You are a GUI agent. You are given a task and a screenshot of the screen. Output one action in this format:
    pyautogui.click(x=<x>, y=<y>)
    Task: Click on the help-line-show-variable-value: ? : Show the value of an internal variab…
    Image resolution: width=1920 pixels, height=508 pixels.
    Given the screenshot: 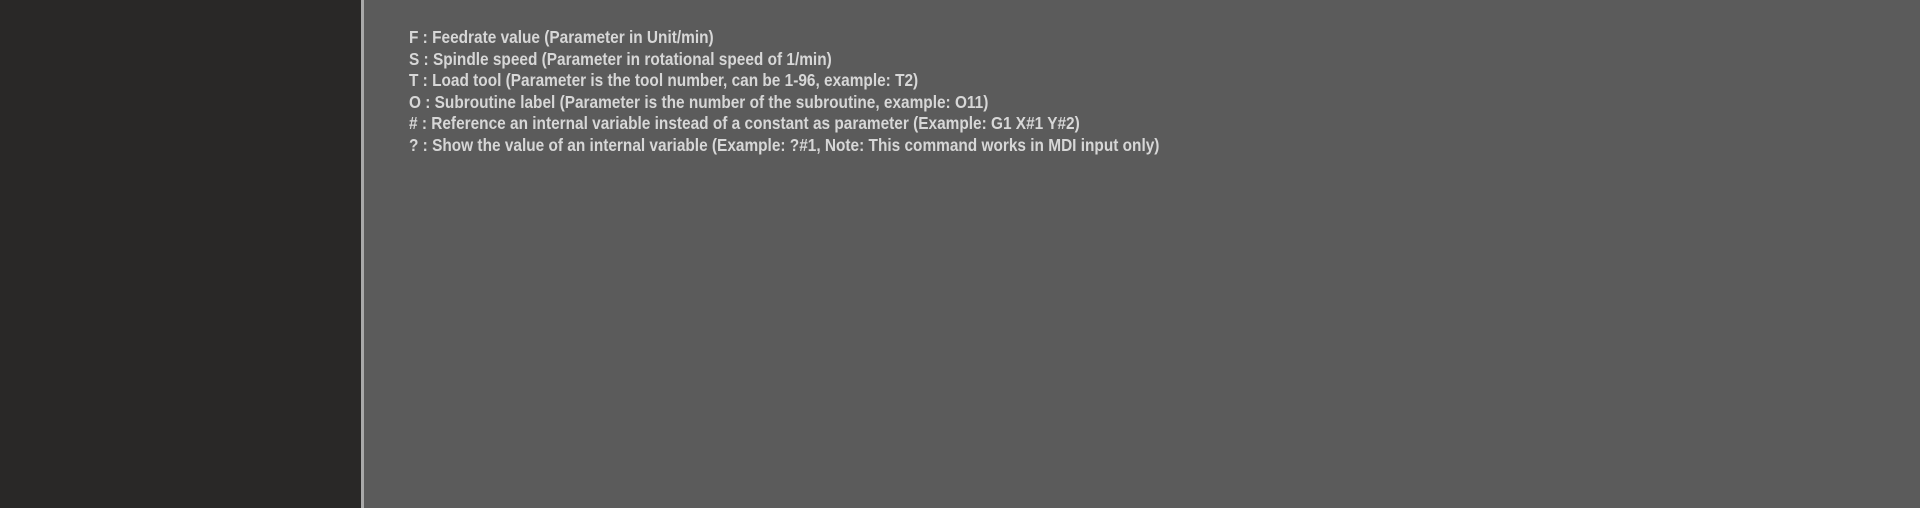 What is the action you would take?
    pyautogui.click(x=784, y=144)
    